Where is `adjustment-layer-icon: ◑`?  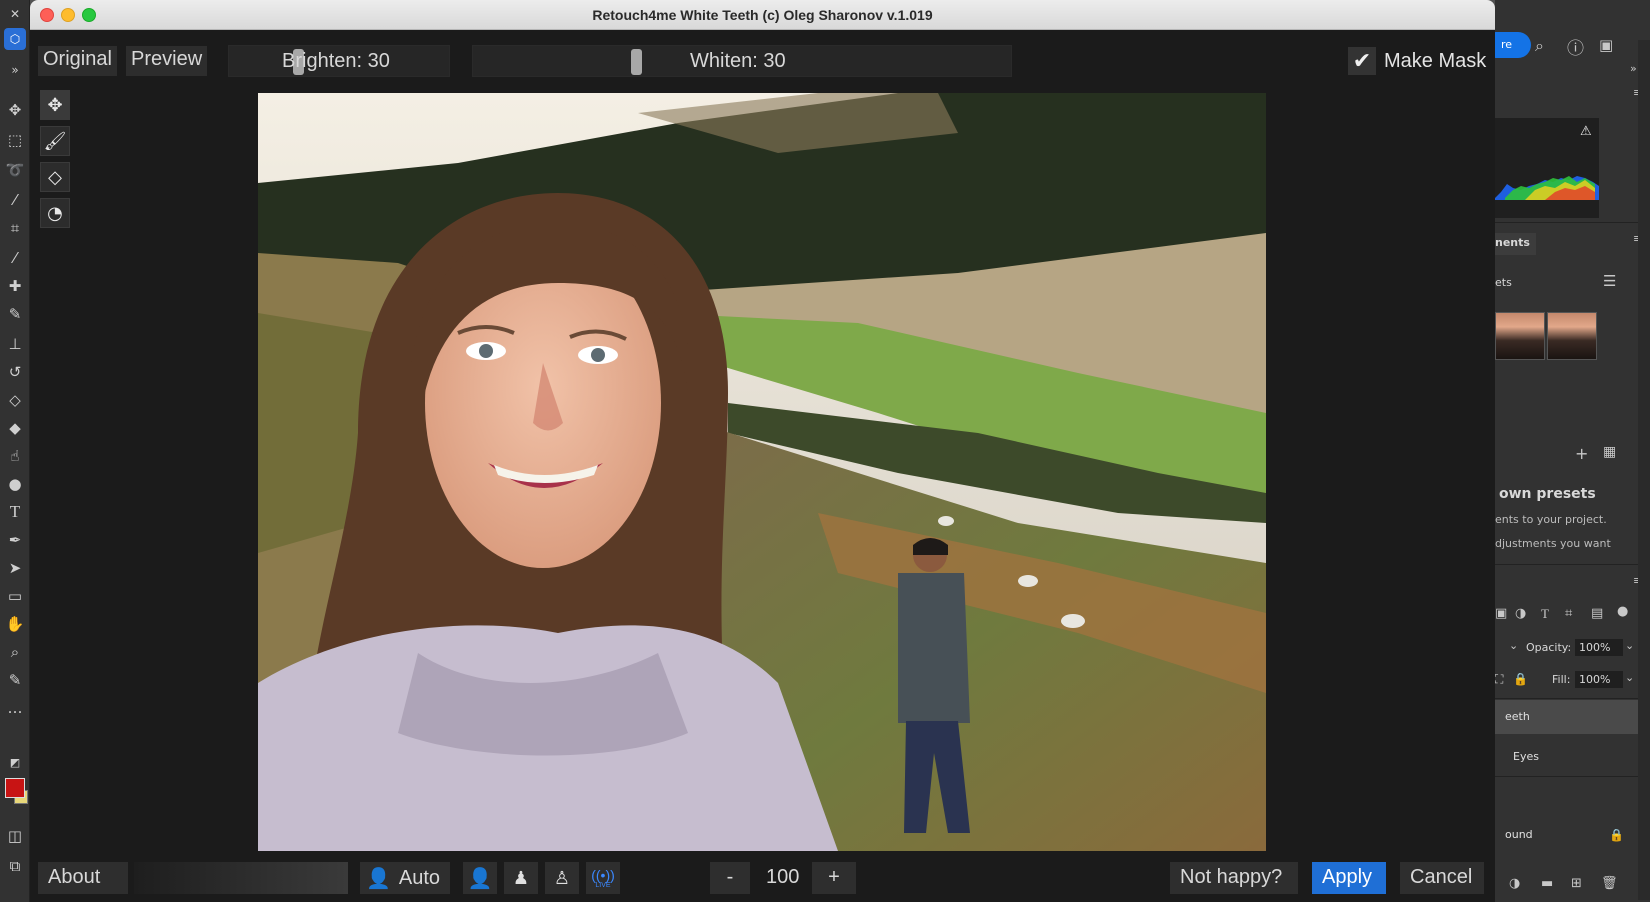 adjustment-layer-icon: ◑ is located at coordinates (1514, 883).